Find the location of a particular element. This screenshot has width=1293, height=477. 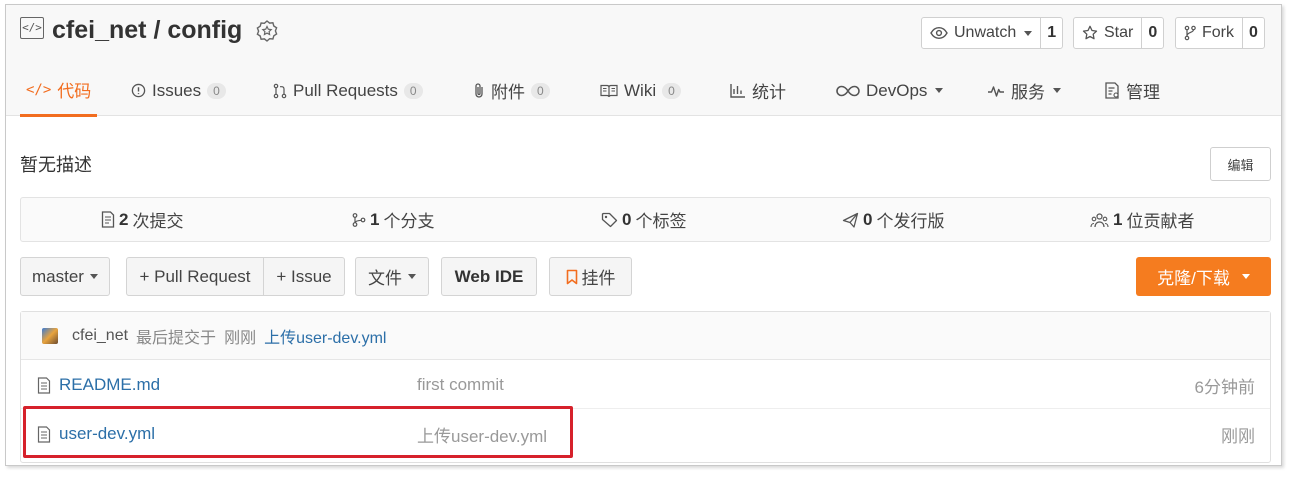

file-name-link: user-dev.yml is located at coordinates (96, 434).